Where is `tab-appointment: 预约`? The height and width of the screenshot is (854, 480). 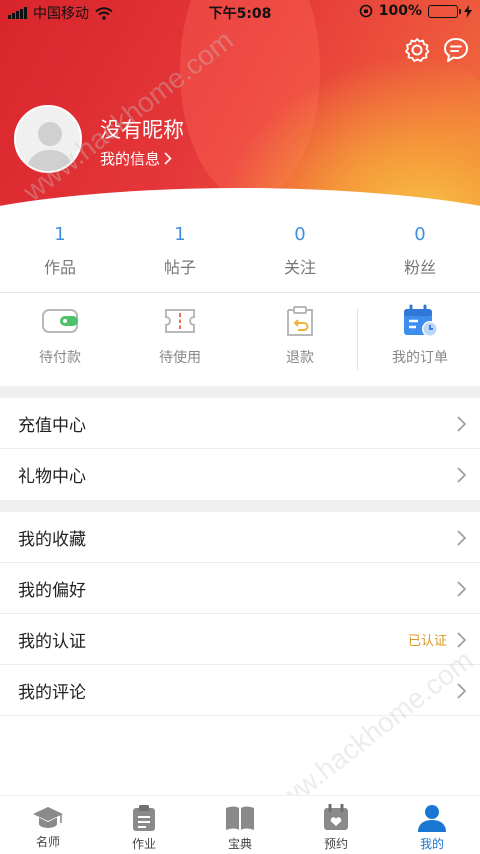 tab-appointment: 预约 is located at coordinates (336, 825).